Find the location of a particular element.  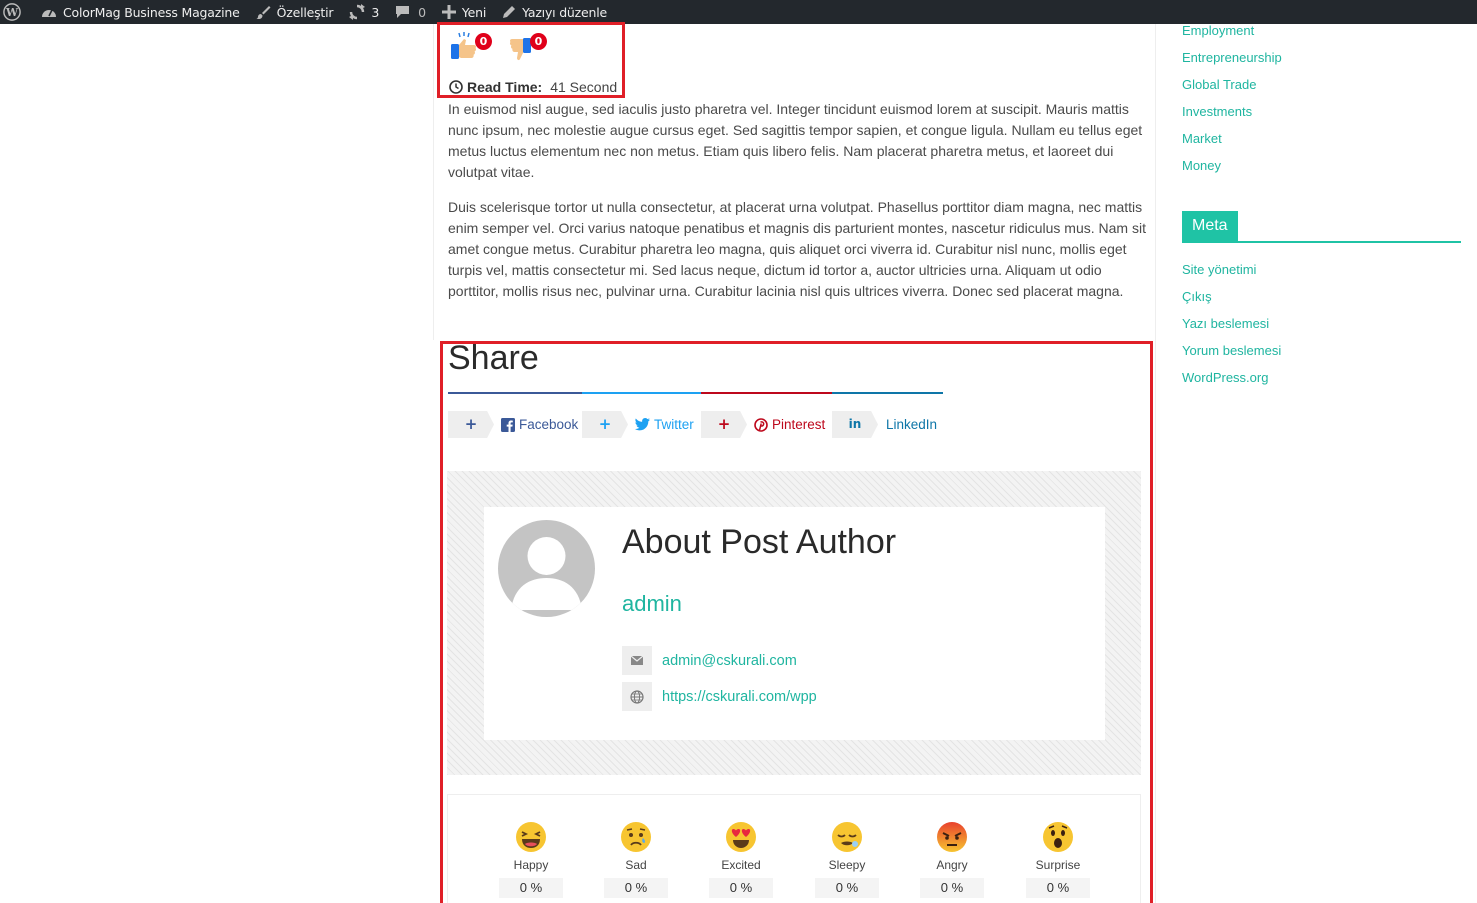

comments-count: 0 is located at coordinates (422, 12).